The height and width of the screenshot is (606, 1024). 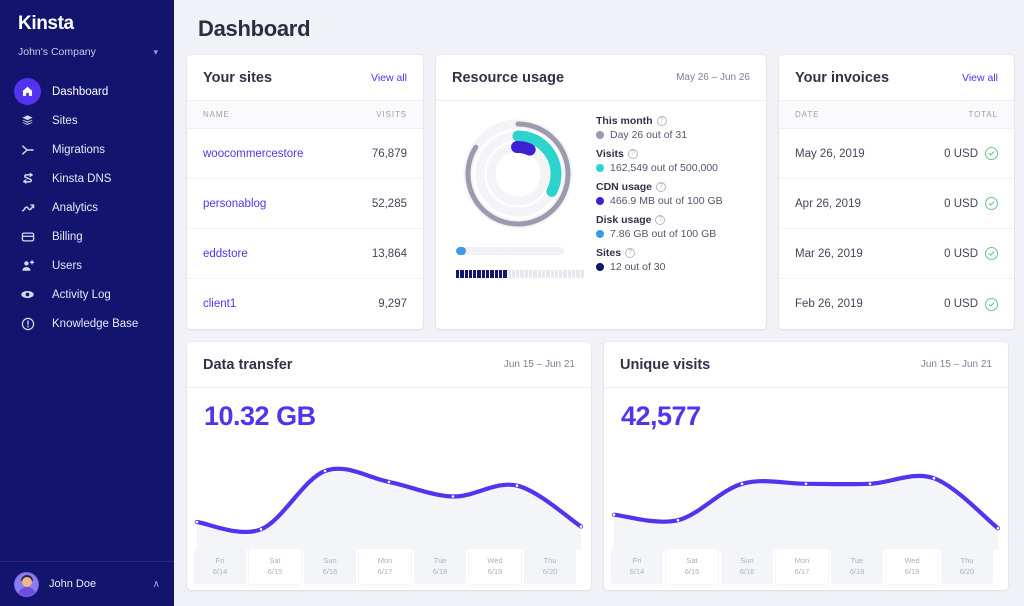 I want to click on x-axis-tick: Fri 6/14, so click(x=637, y=566).